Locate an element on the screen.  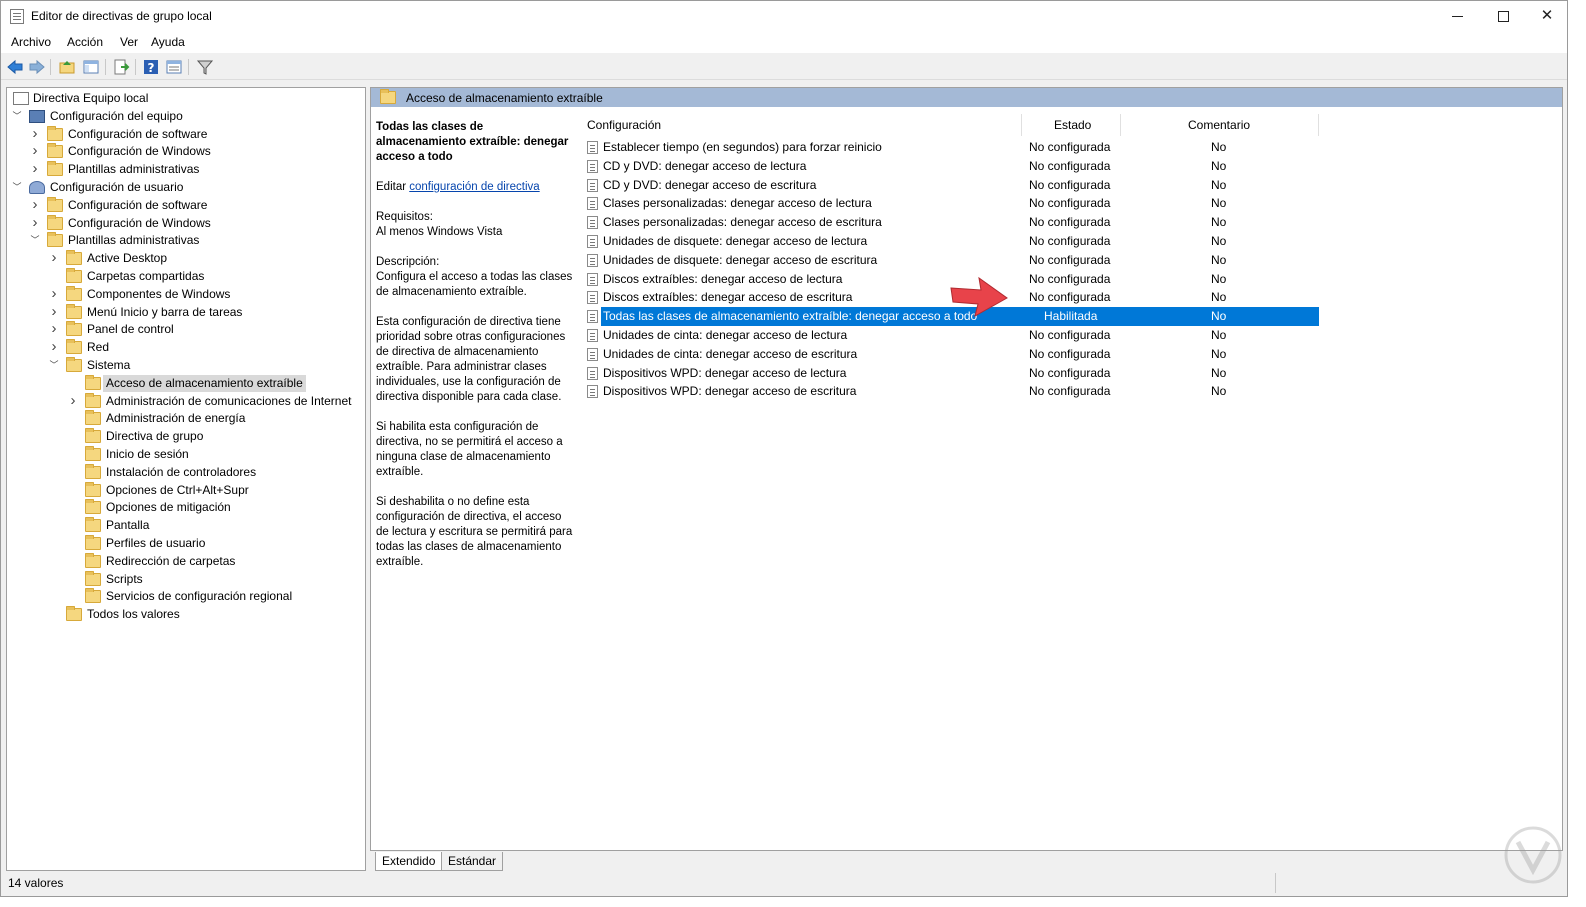
column-header-configuracion: Configuración is located at coordinates (624, 125).